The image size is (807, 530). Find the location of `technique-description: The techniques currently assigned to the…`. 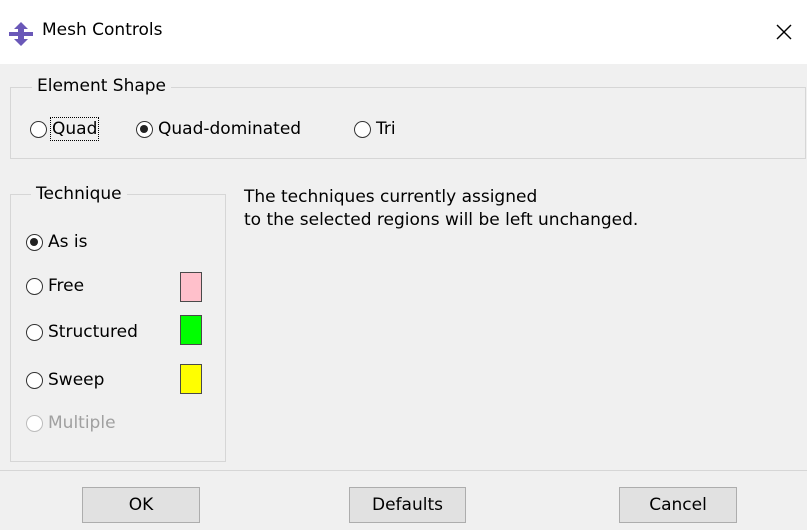

technique-description: The techniques currently assigned to the… is located at coordinates (441, 209).